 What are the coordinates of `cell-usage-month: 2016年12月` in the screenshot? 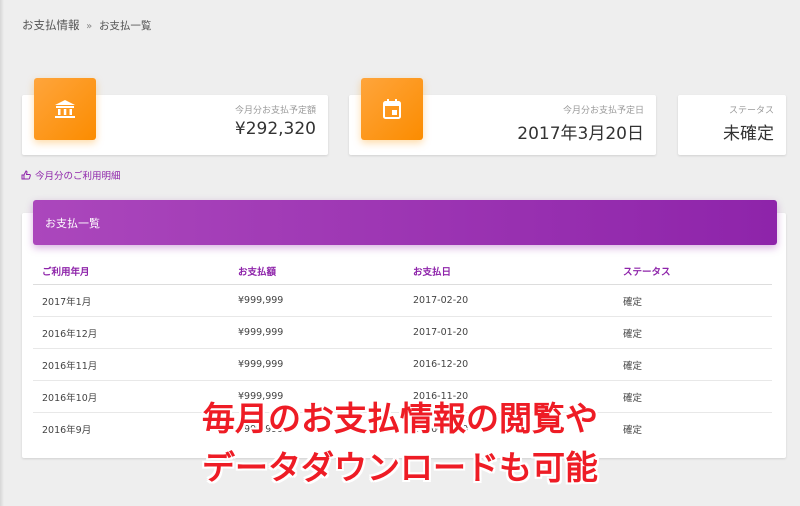 It's located at (70, 334).